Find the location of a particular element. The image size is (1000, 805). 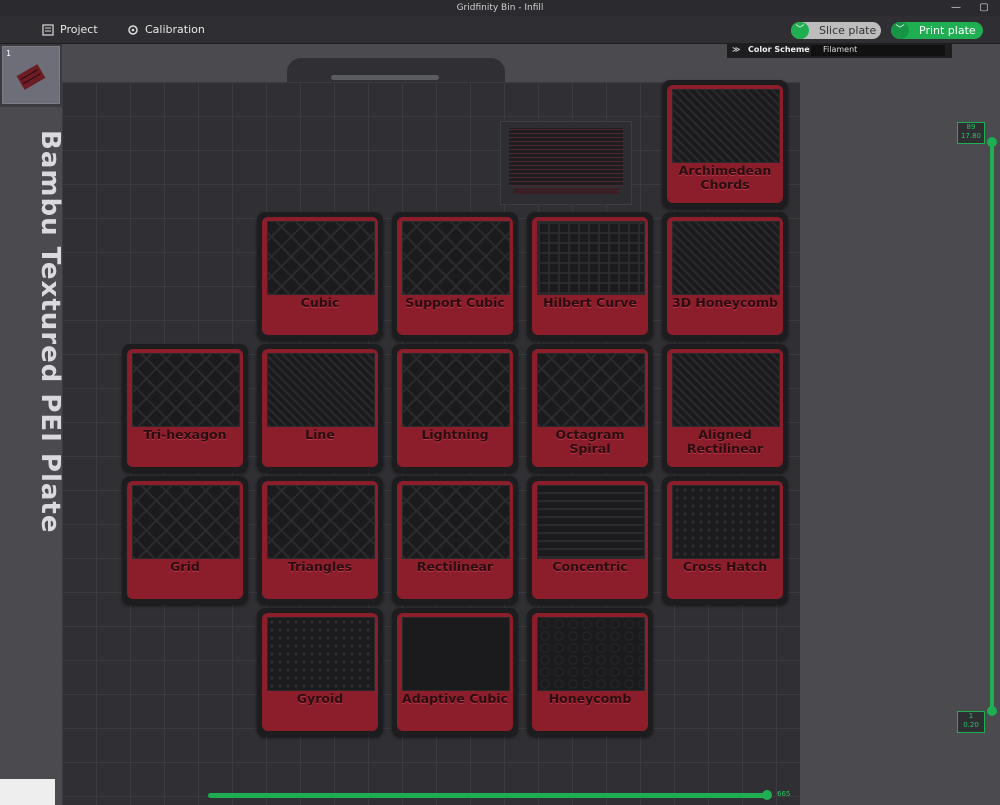

infill-tile: Octagram Spiral is located at coordinates (590, 408).